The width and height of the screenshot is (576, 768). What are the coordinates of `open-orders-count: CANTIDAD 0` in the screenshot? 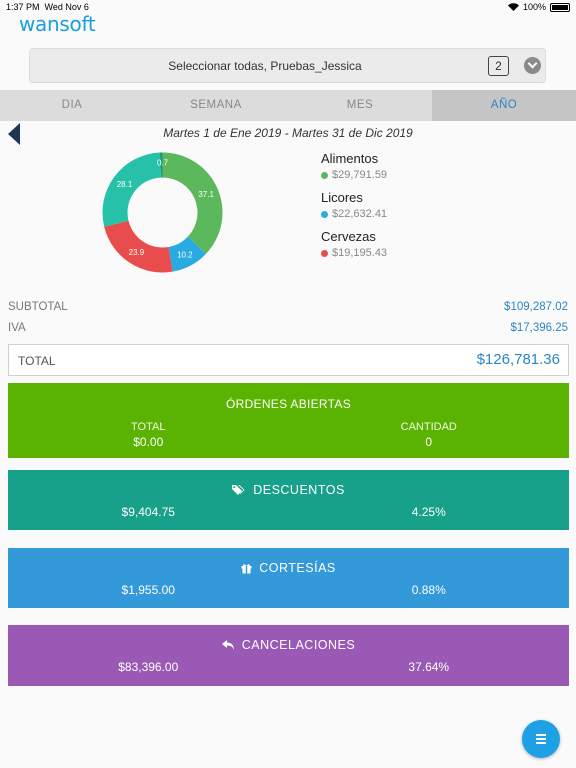 It's located at (429, 435).